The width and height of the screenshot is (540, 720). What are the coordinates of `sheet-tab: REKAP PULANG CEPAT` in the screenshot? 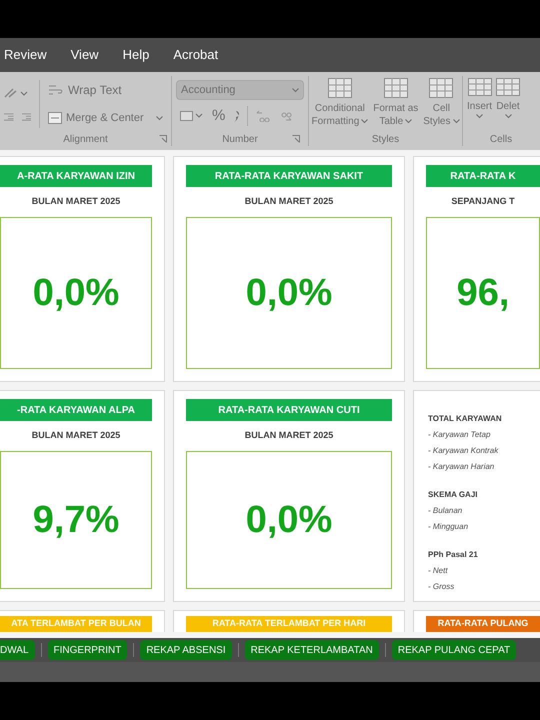 It's located at (454, 650).